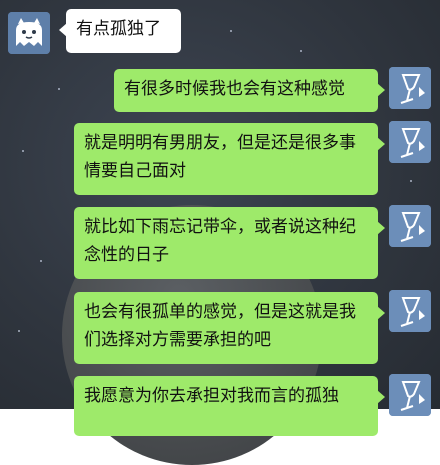  What do you see at coordinates (229, 328) in the screenshot?
I see `outgoing-message-bubble: 也会有很孤单的感觉，但是这就是我们选择对方需要承担的吧` at bounding box center [229, 328].